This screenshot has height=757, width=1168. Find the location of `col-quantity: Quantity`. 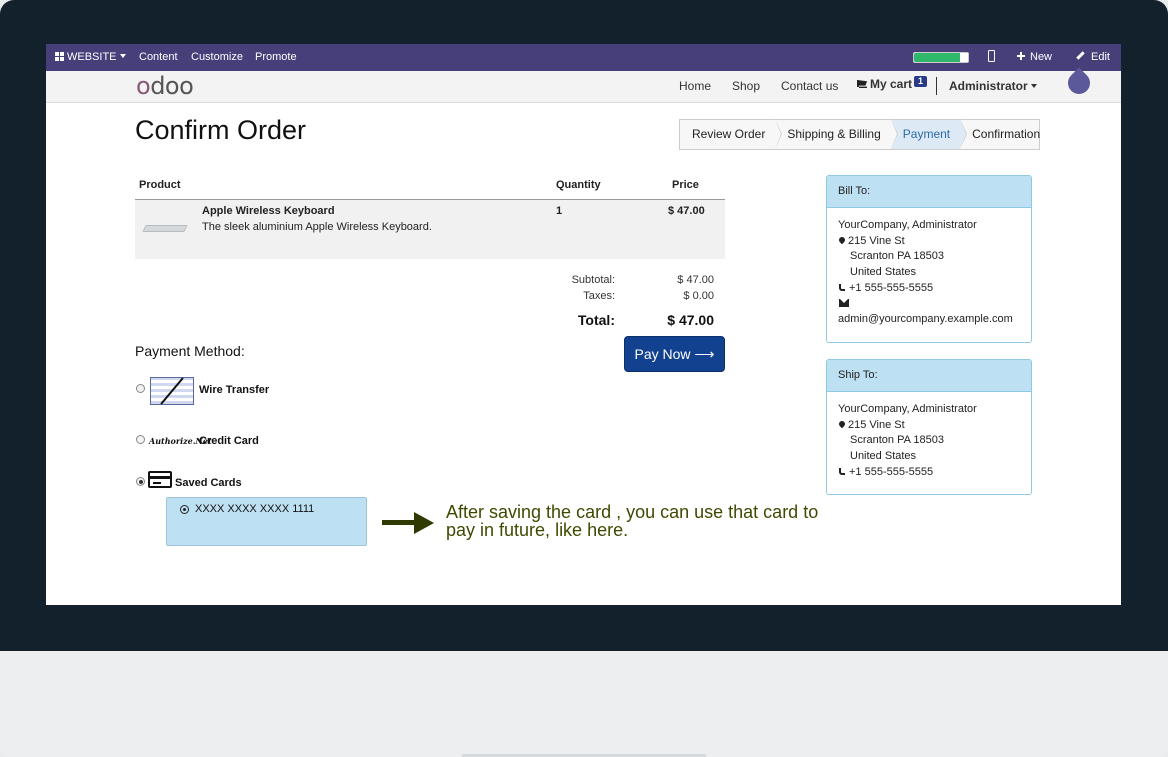

col-quantity: Quantity is located at coordinates (578, 185).